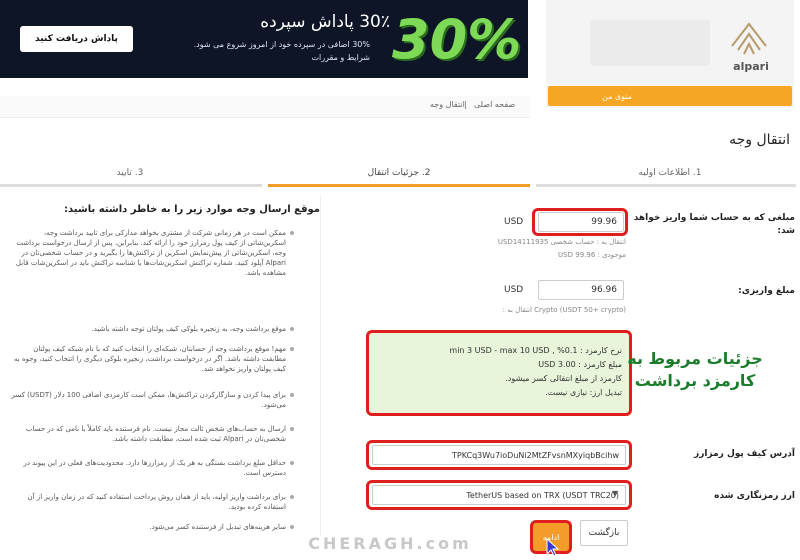  I want to click on fee-annotation: جزئیات مربوط به کارمزد برداشت, so click(695, 369).